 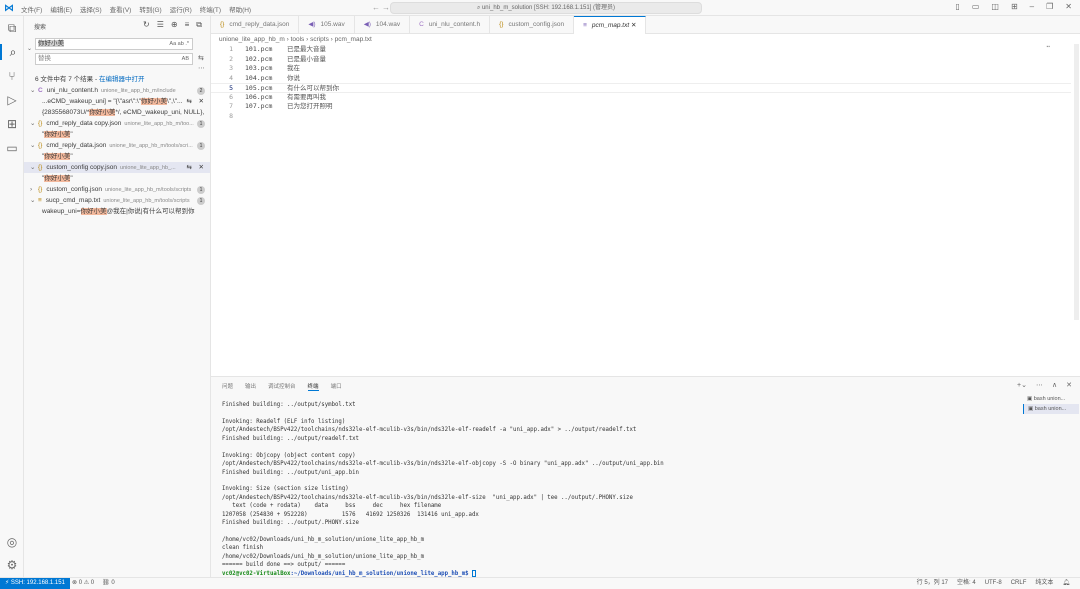 I want to click on panel-tab: 输出, so click(x=250, y=386).